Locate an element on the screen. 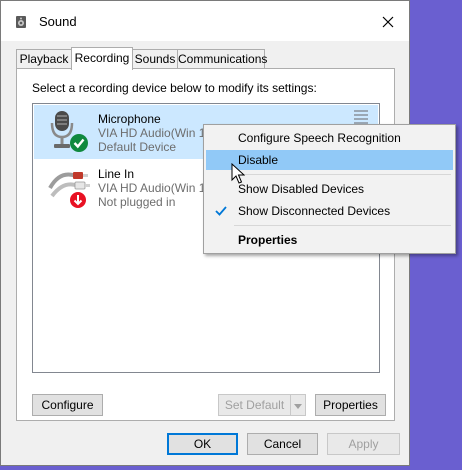 The image size is (462, 470). set-default-dropdown is located at coordinates (298, 405).